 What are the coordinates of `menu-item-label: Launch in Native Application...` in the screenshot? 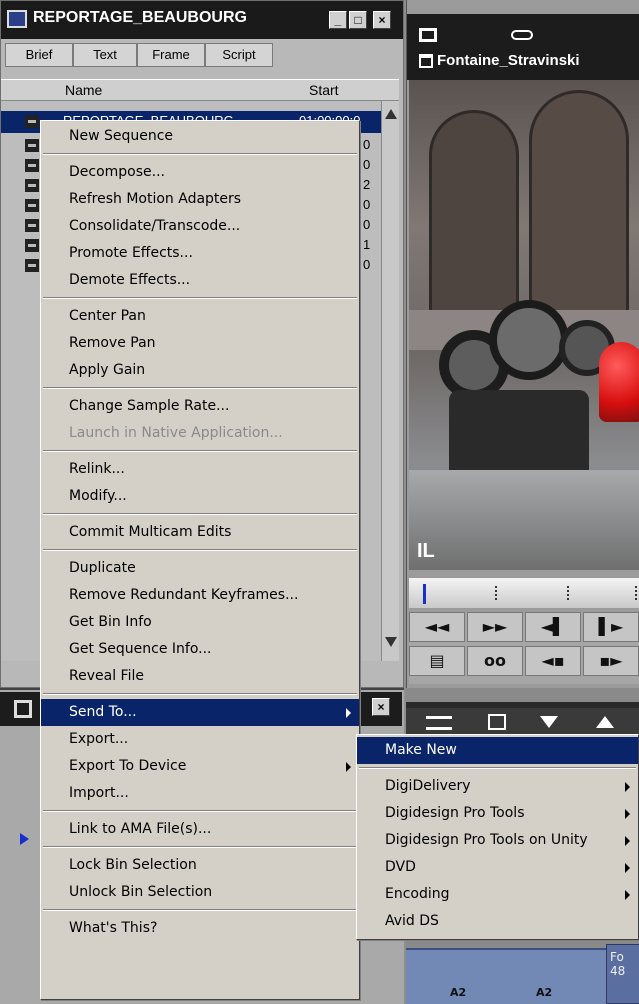 It's located at (176, 433).